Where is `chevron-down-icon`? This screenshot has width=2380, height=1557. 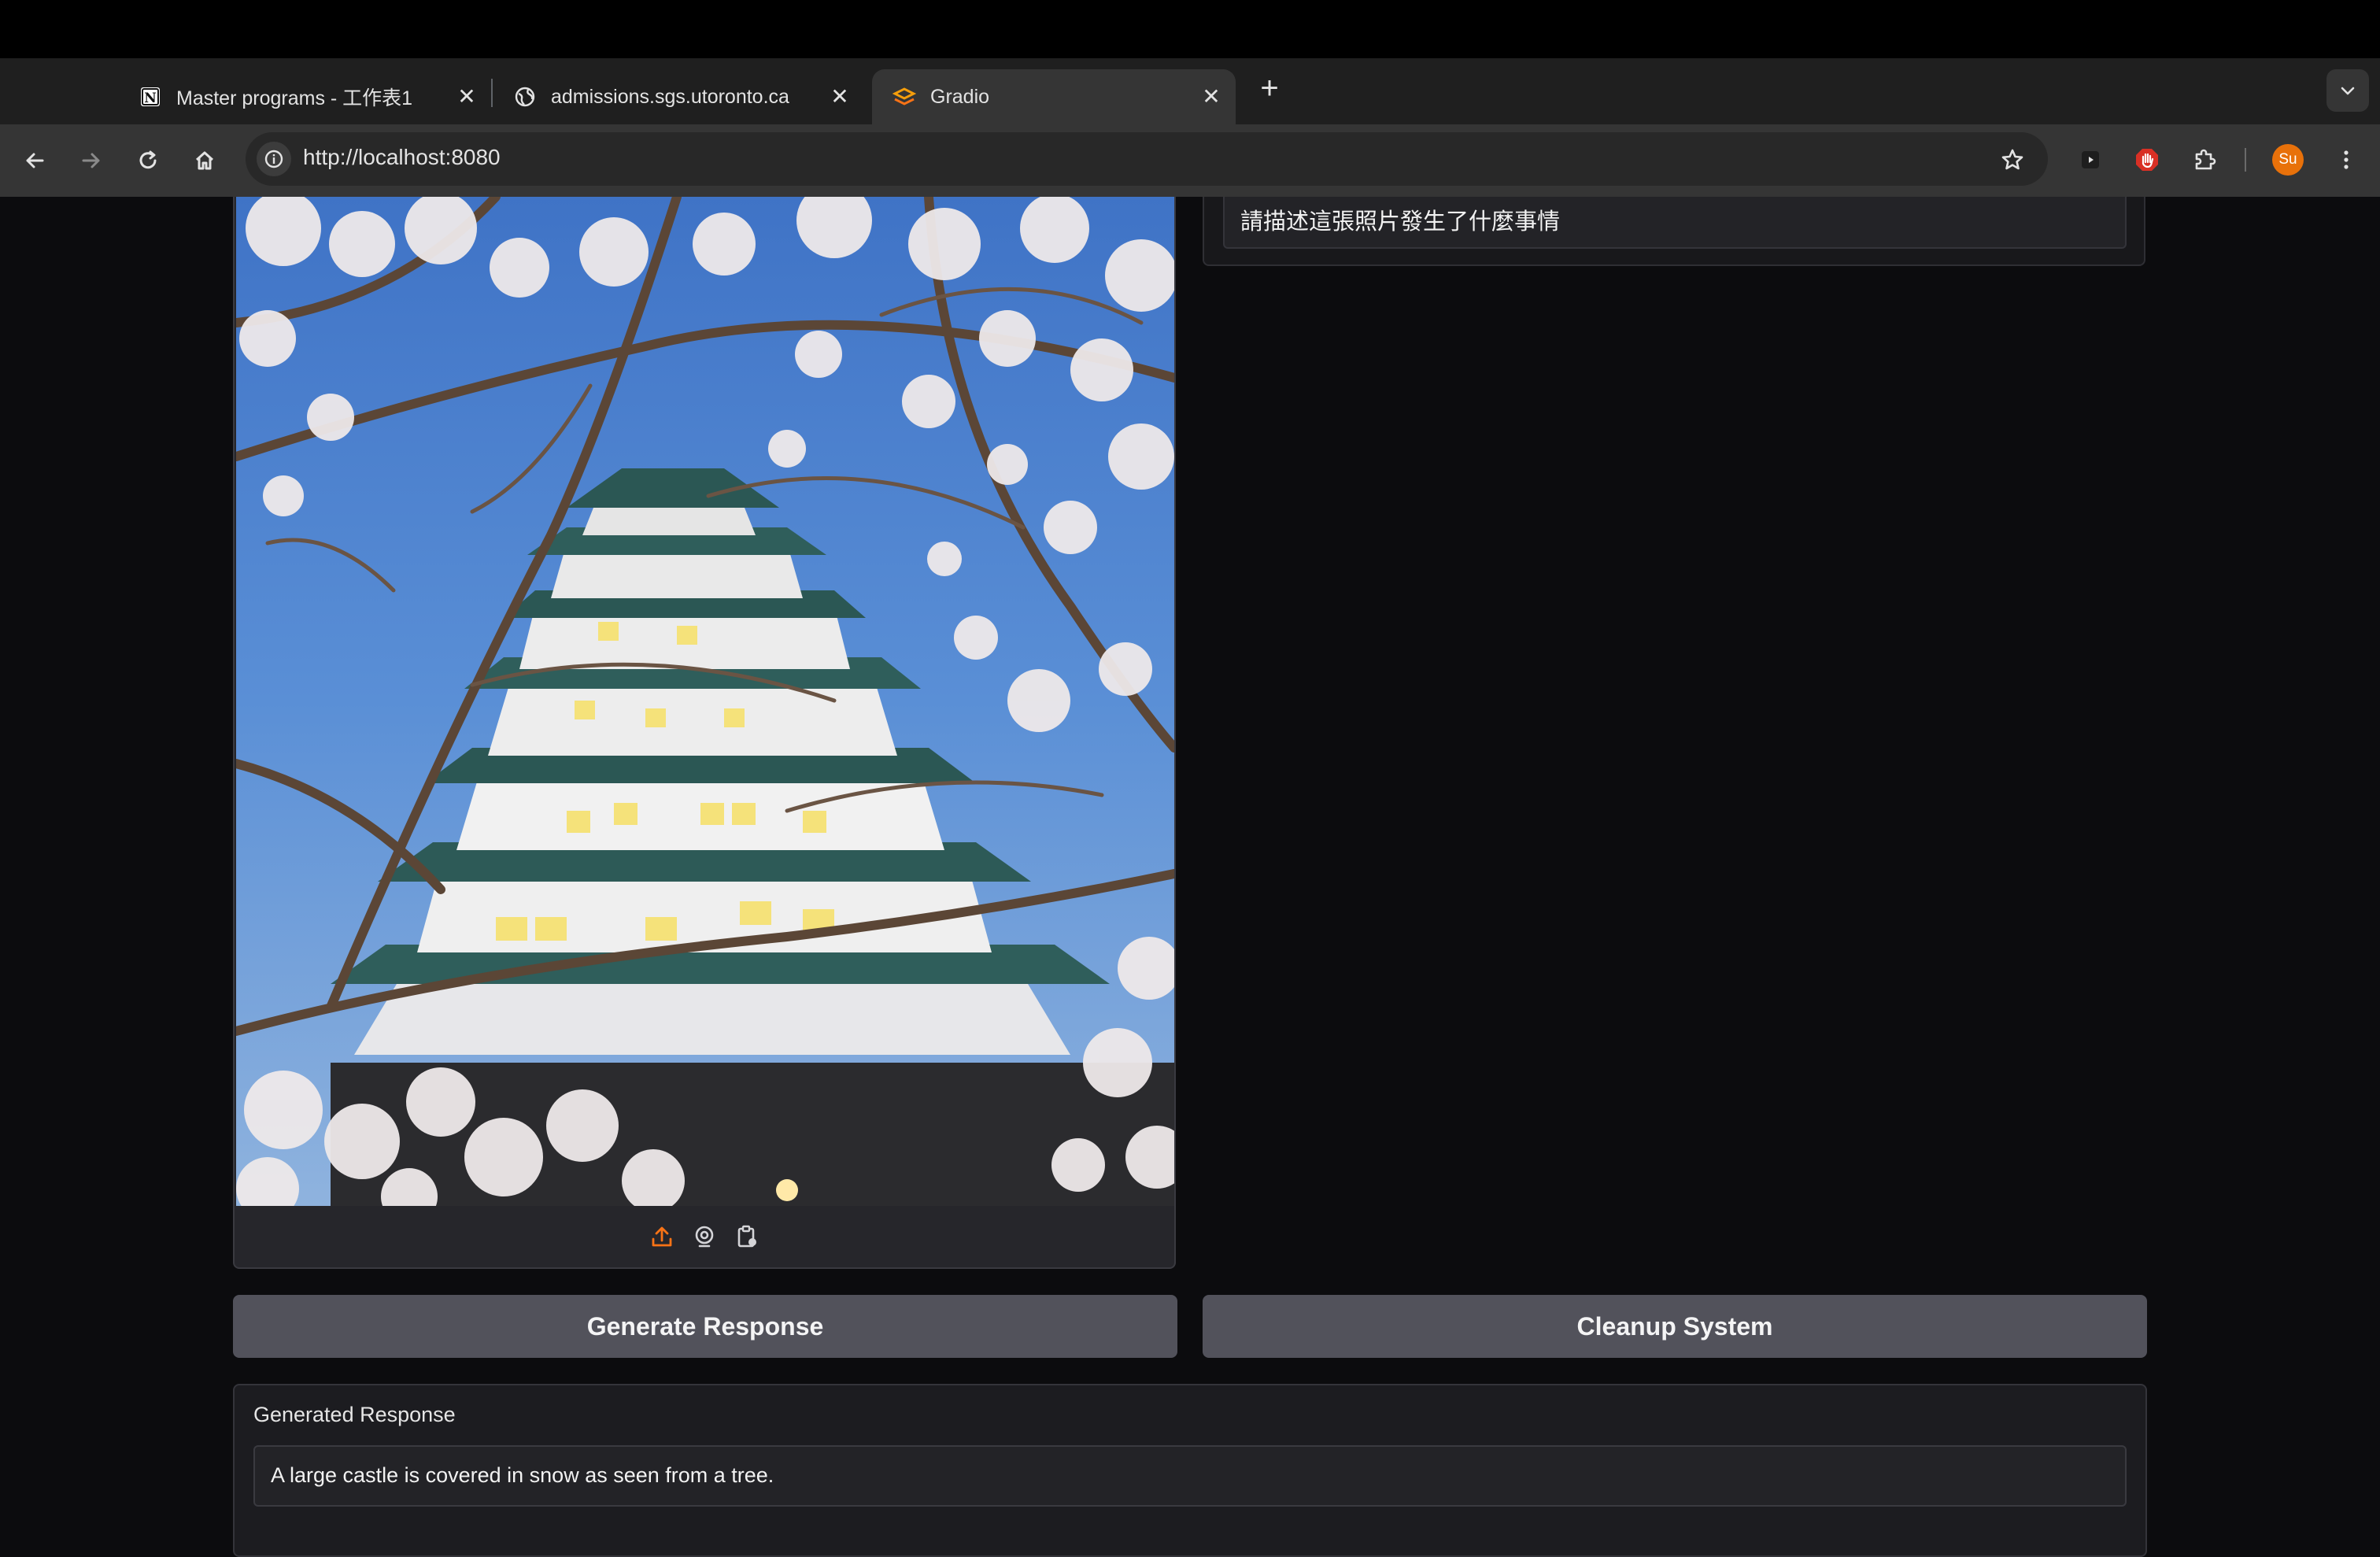
chevron-down-icon is located at coordinates (2348, 91).